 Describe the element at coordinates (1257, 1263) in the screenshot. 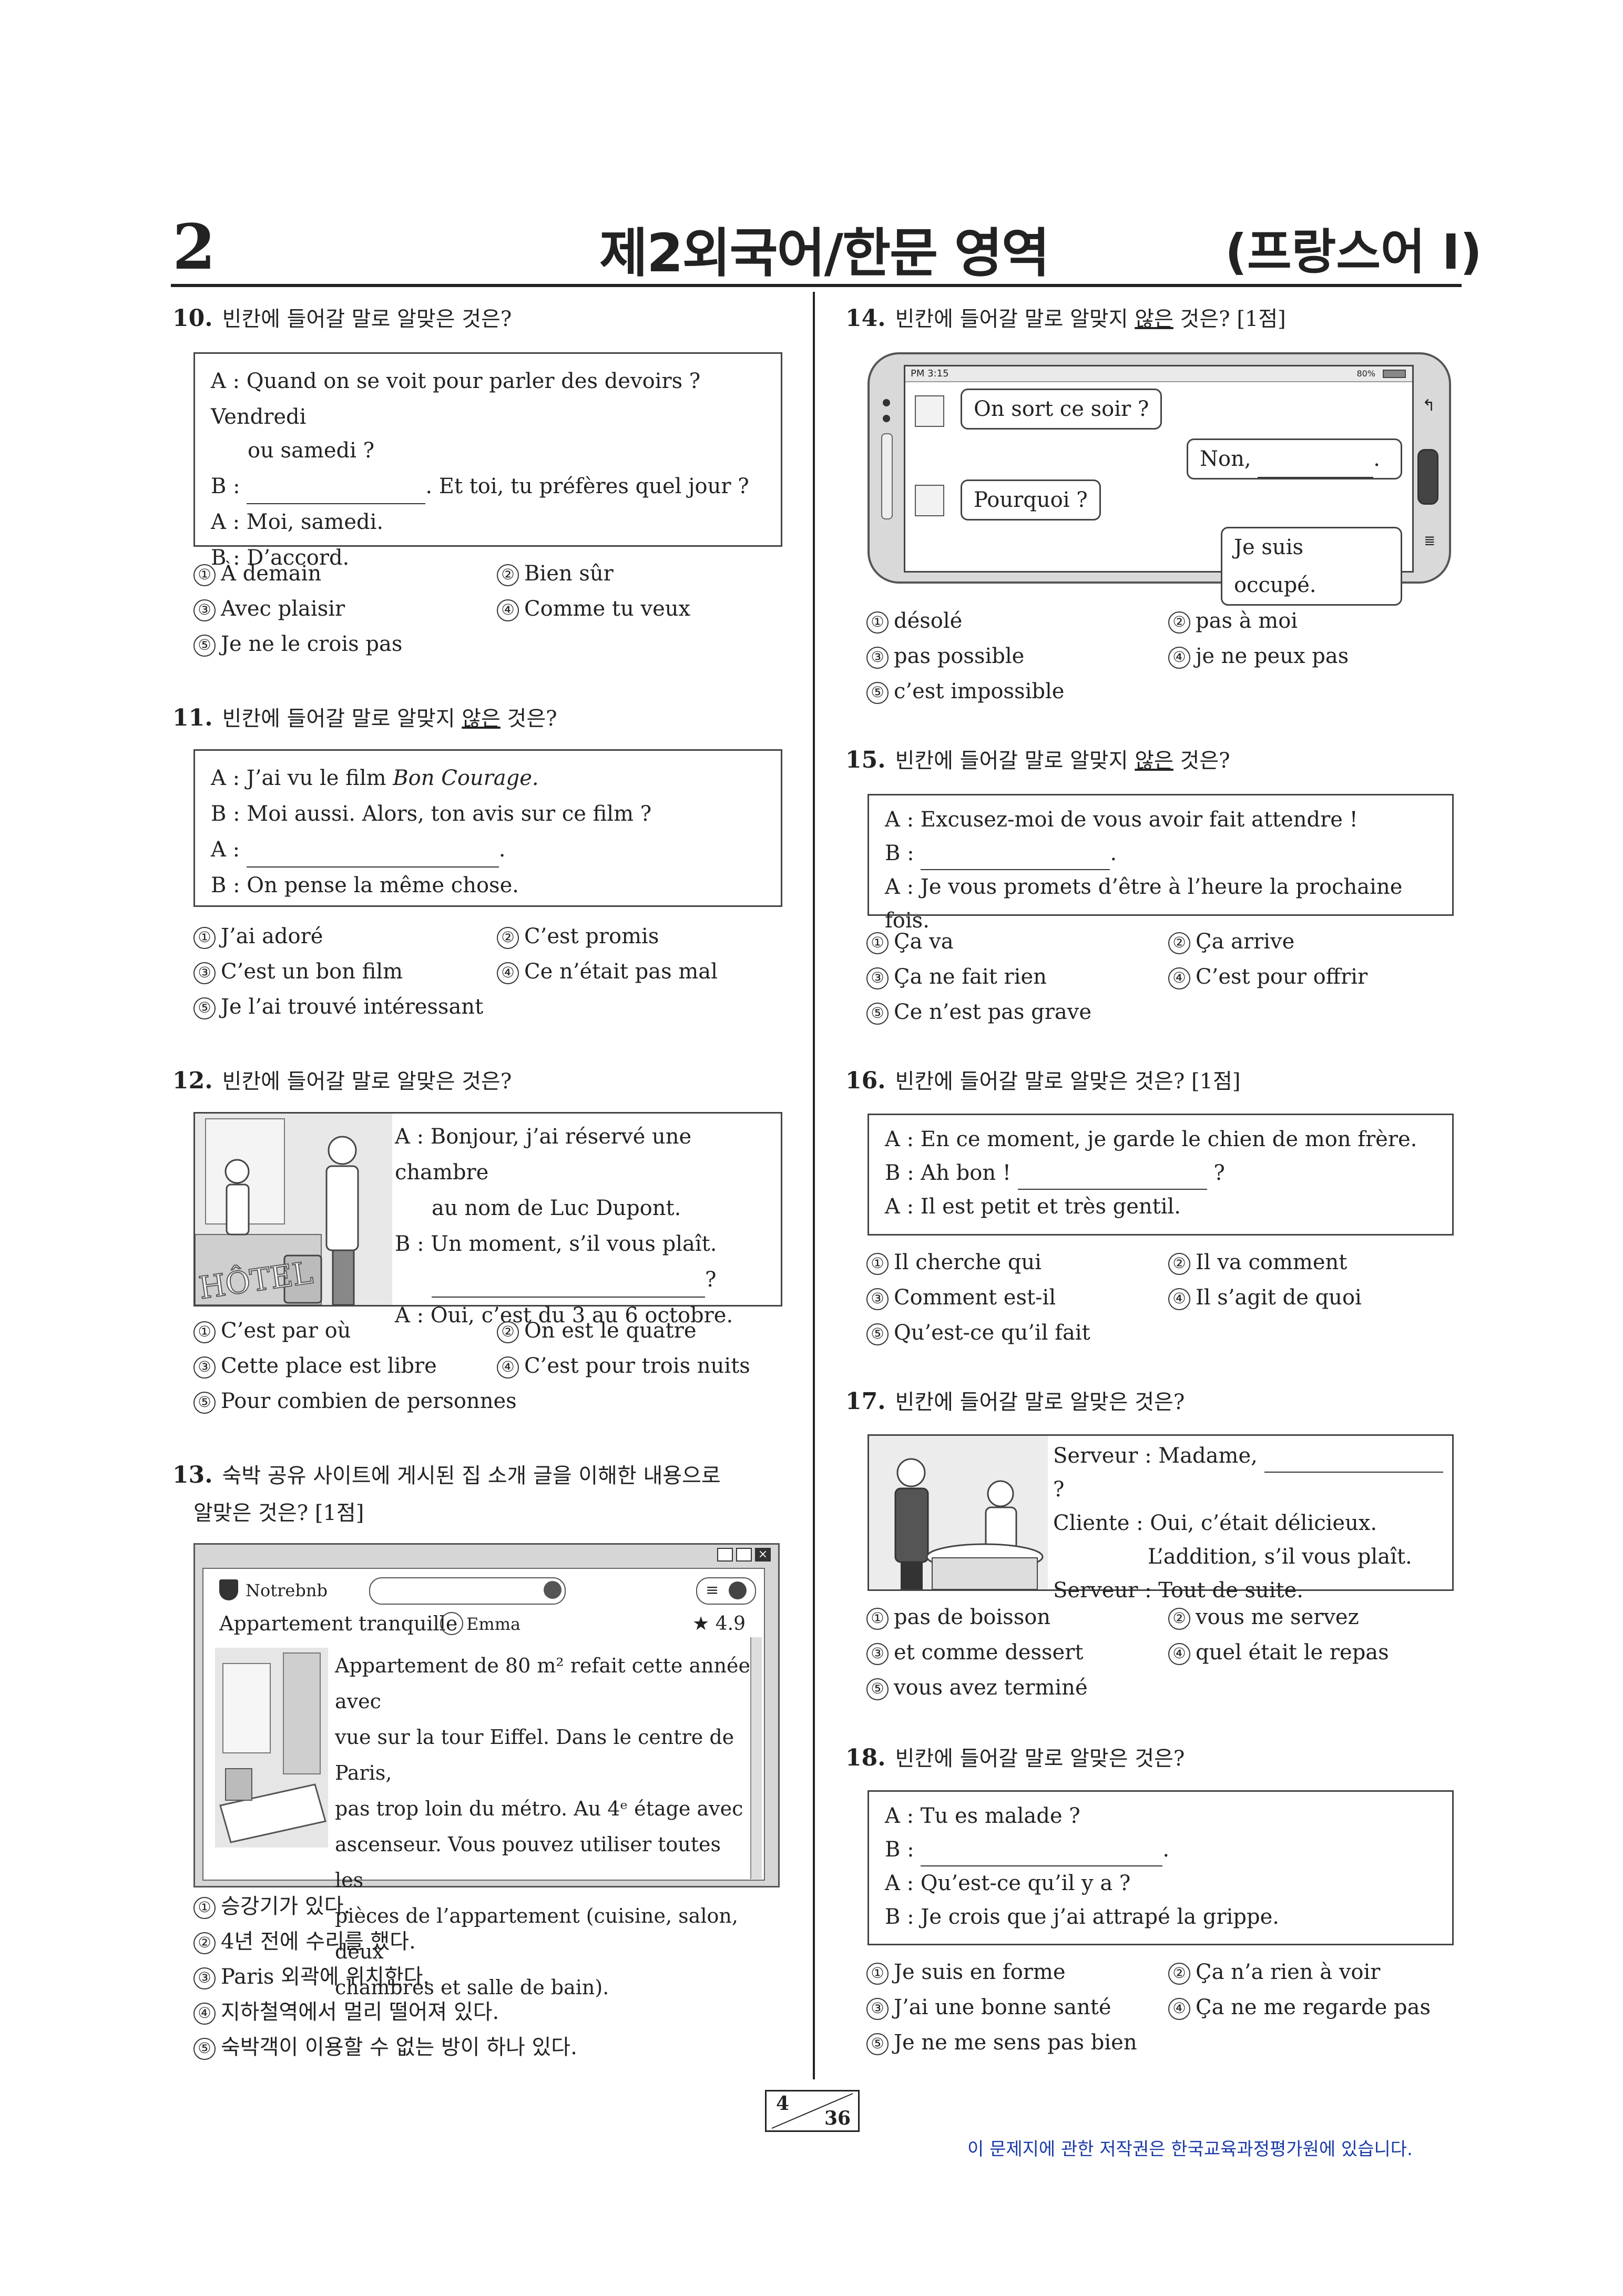

I see `q16-option-2: ② Il va comment` at that location.